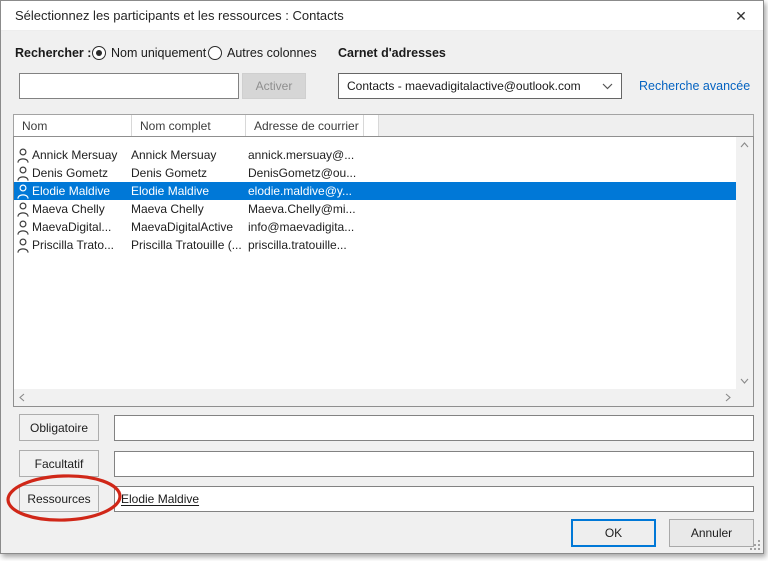 This screenshot has height=561, width=768. Describe the element at coordinates (174, 155) in the screenshot. I see `contact-full-name: Annick Mersuay` at that location.